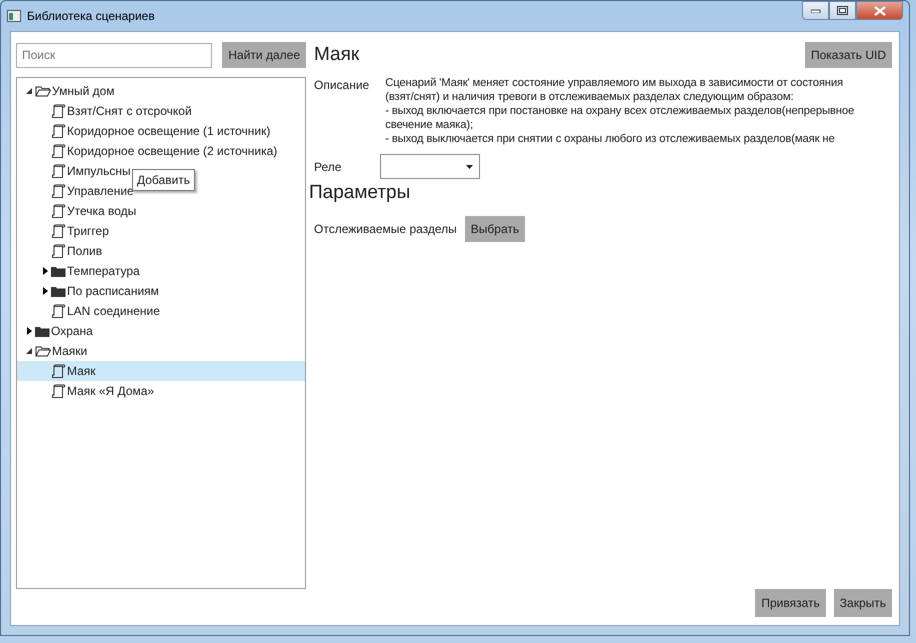 The image size is (916, 643). What do you see at coordinates (619, 111) in the screenshot?
I see `description-text: Сценарий 'Маяк' меняет состояние управляемого им выхода в зависимости от состояния (взят/снят) и наличия тревоги в отслеживаемых разделах следующим образом: - выход включается при постановке на охрану всех отслеживаемых разделов(непрерывное свечение маяка); - выход выключается при снятии с охраны любого из отслеживаемых разделов(маяк не` at bounding box center [619, 111].